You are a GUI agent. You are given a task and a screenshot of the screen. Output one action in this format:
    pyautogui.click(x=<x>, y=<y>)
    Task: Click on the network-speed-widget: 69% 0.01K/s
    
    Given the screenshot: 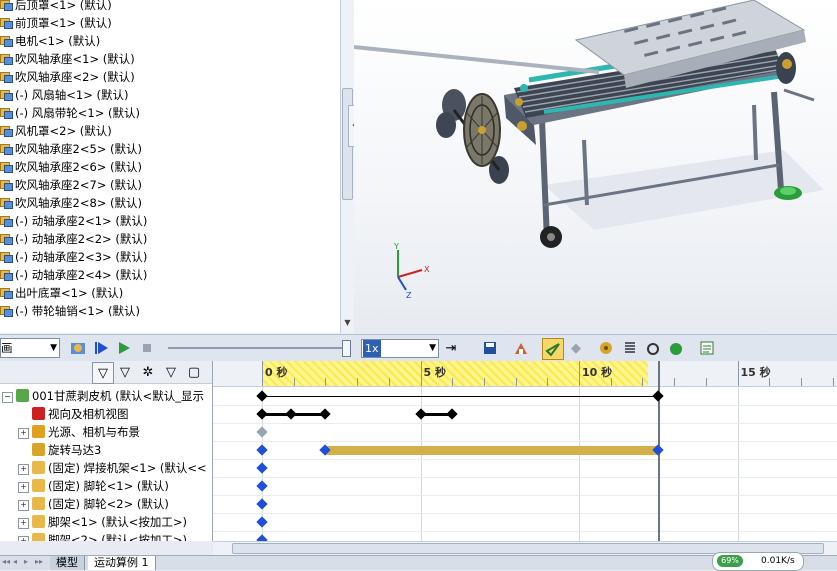 What is the action you would take?
    pyautogui.click(x=758, y=561)
    